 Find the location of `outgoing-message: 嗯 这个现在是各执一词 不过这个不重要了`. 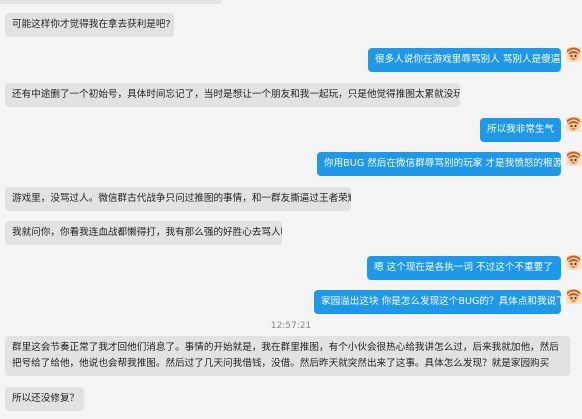

outgoing-message: 嗯 这个现在是各执一词 不过这个不重要了 is located at coordinates (464, 268).